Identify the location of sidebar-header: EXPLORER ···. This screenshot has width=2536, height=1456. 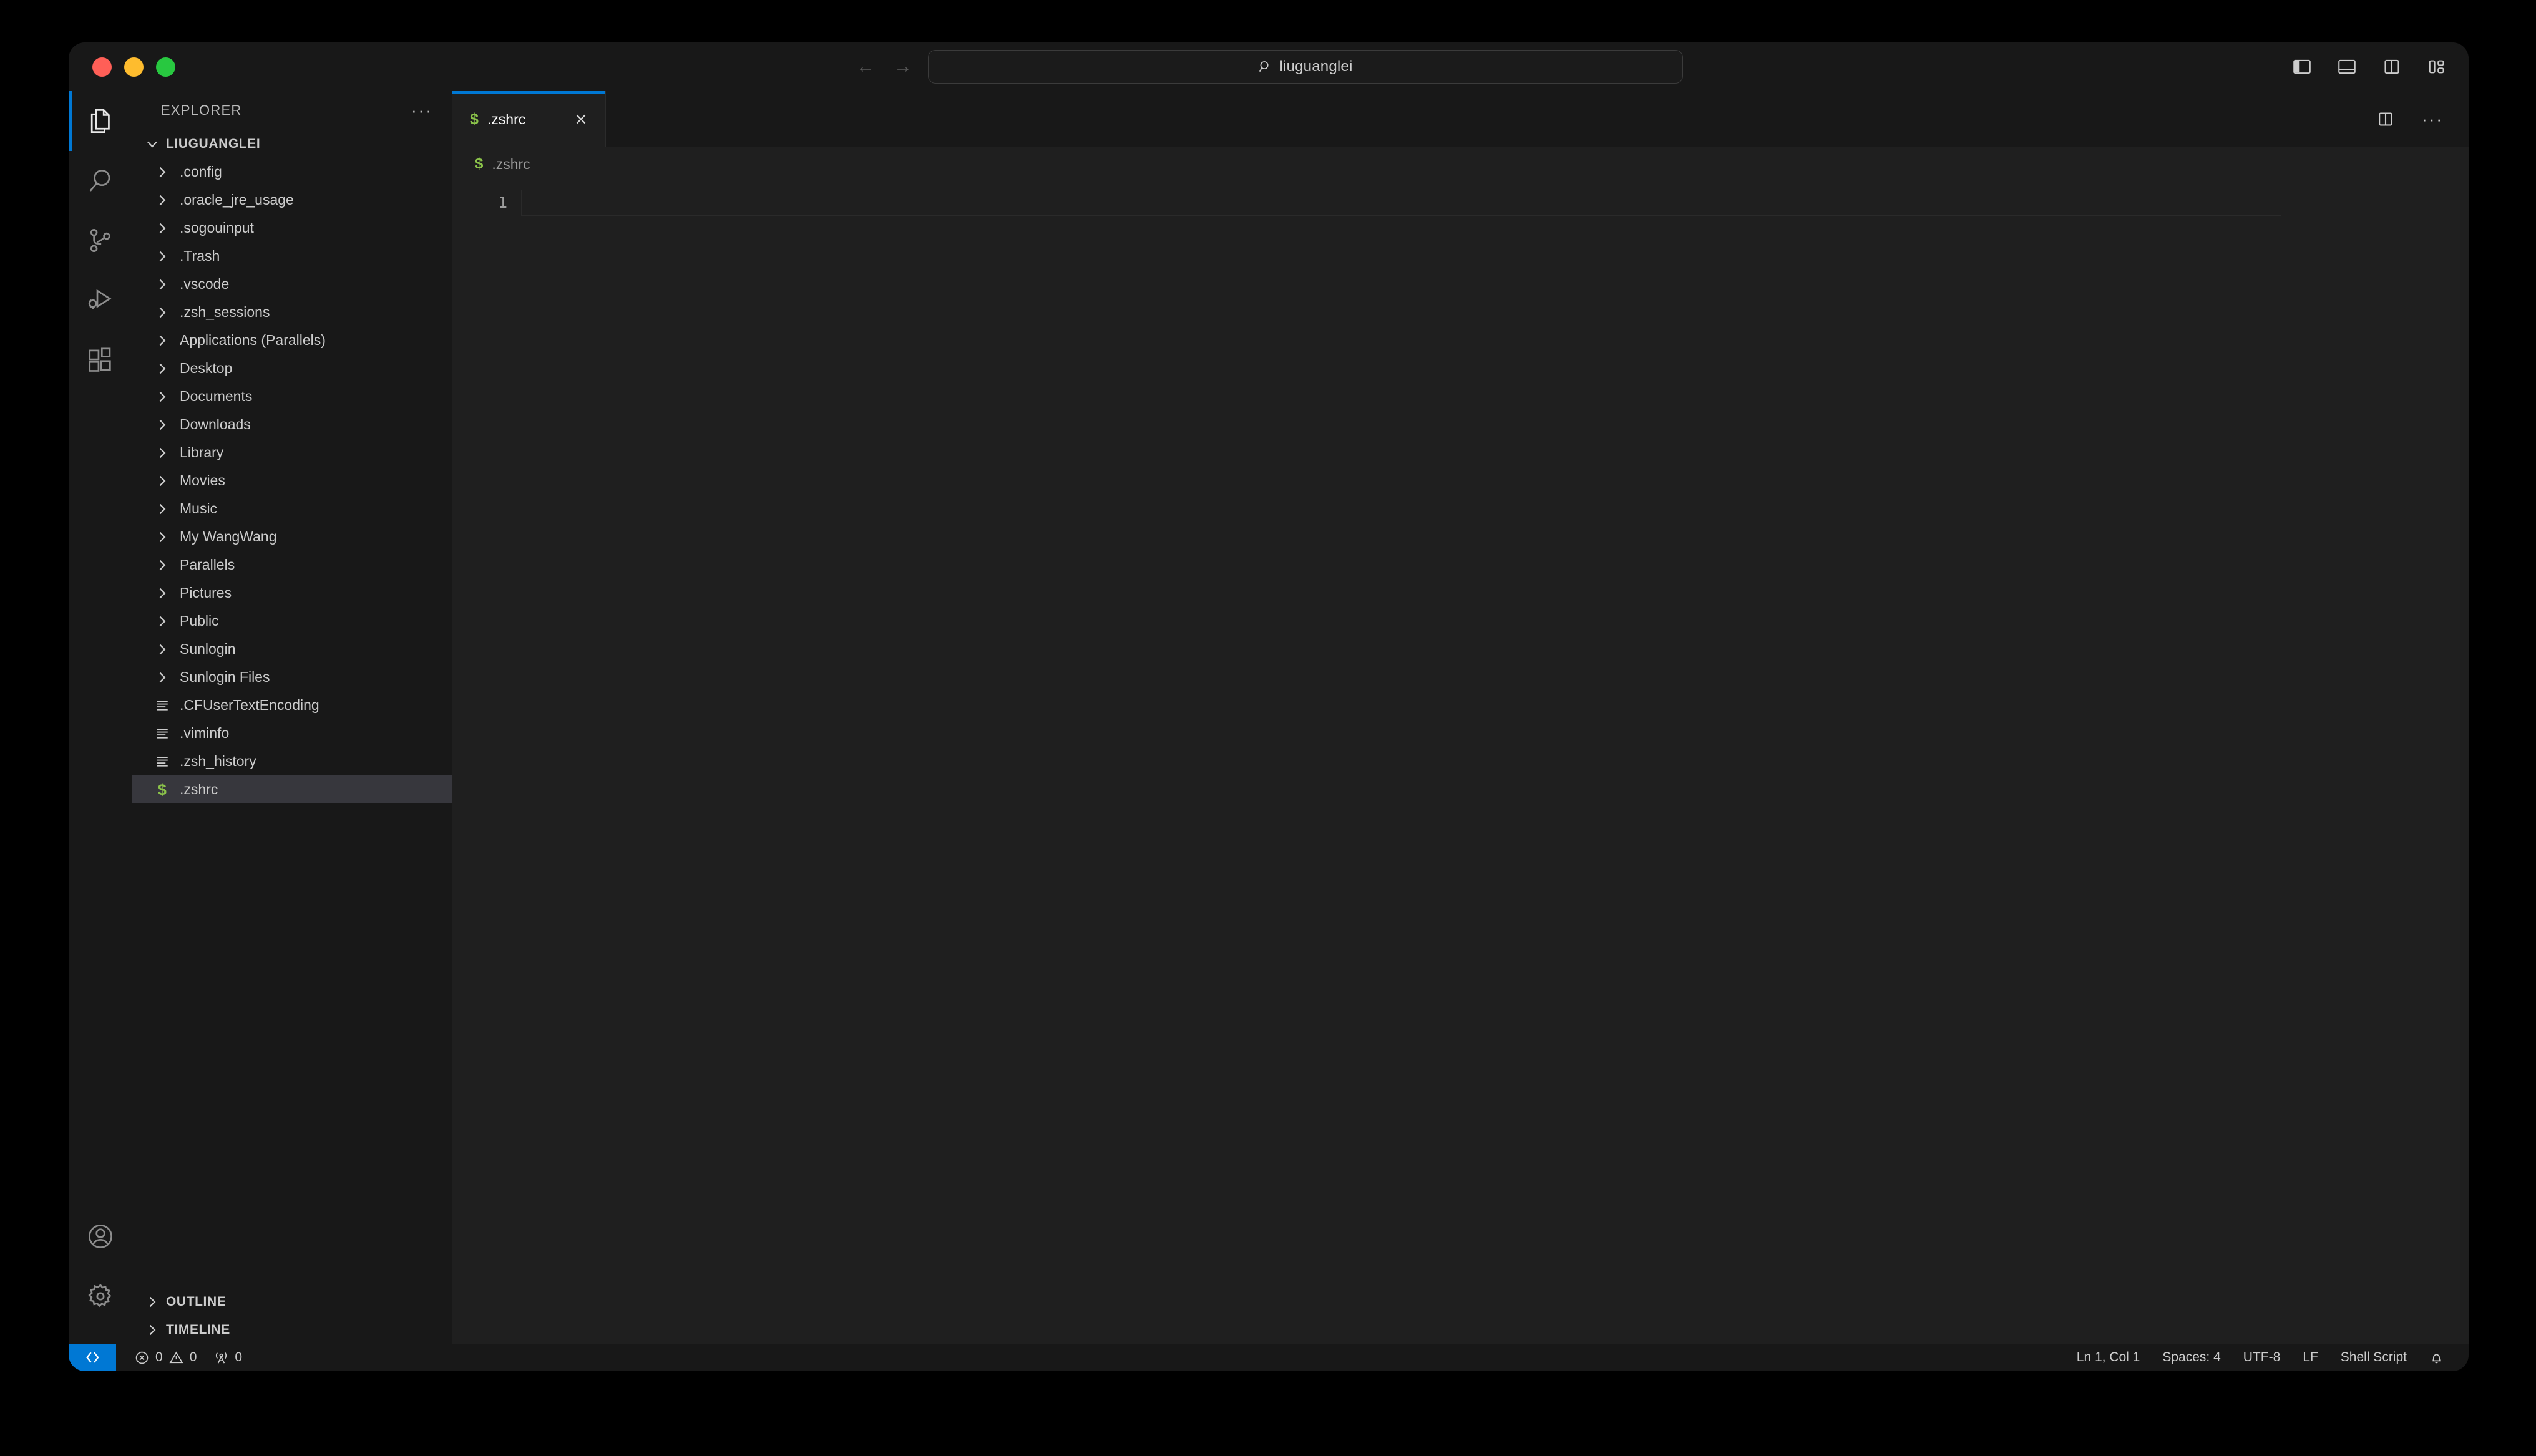
(292, 111).